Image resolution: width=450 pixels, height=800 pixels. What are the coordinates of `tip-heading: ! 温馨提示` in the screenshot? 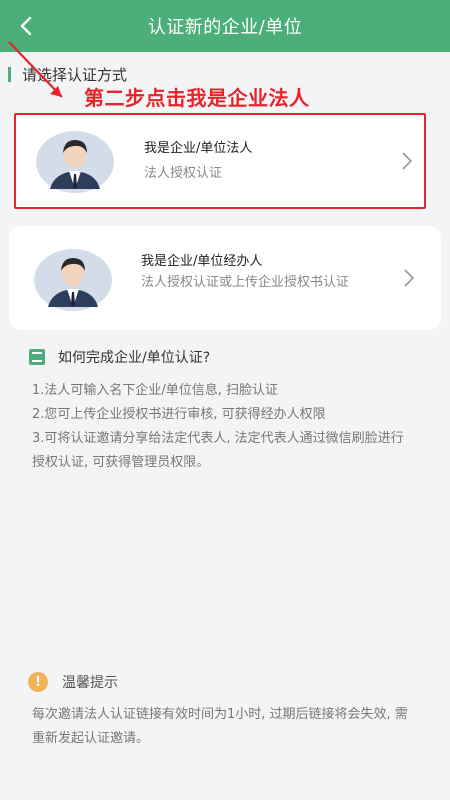 It's located at (73, 682).